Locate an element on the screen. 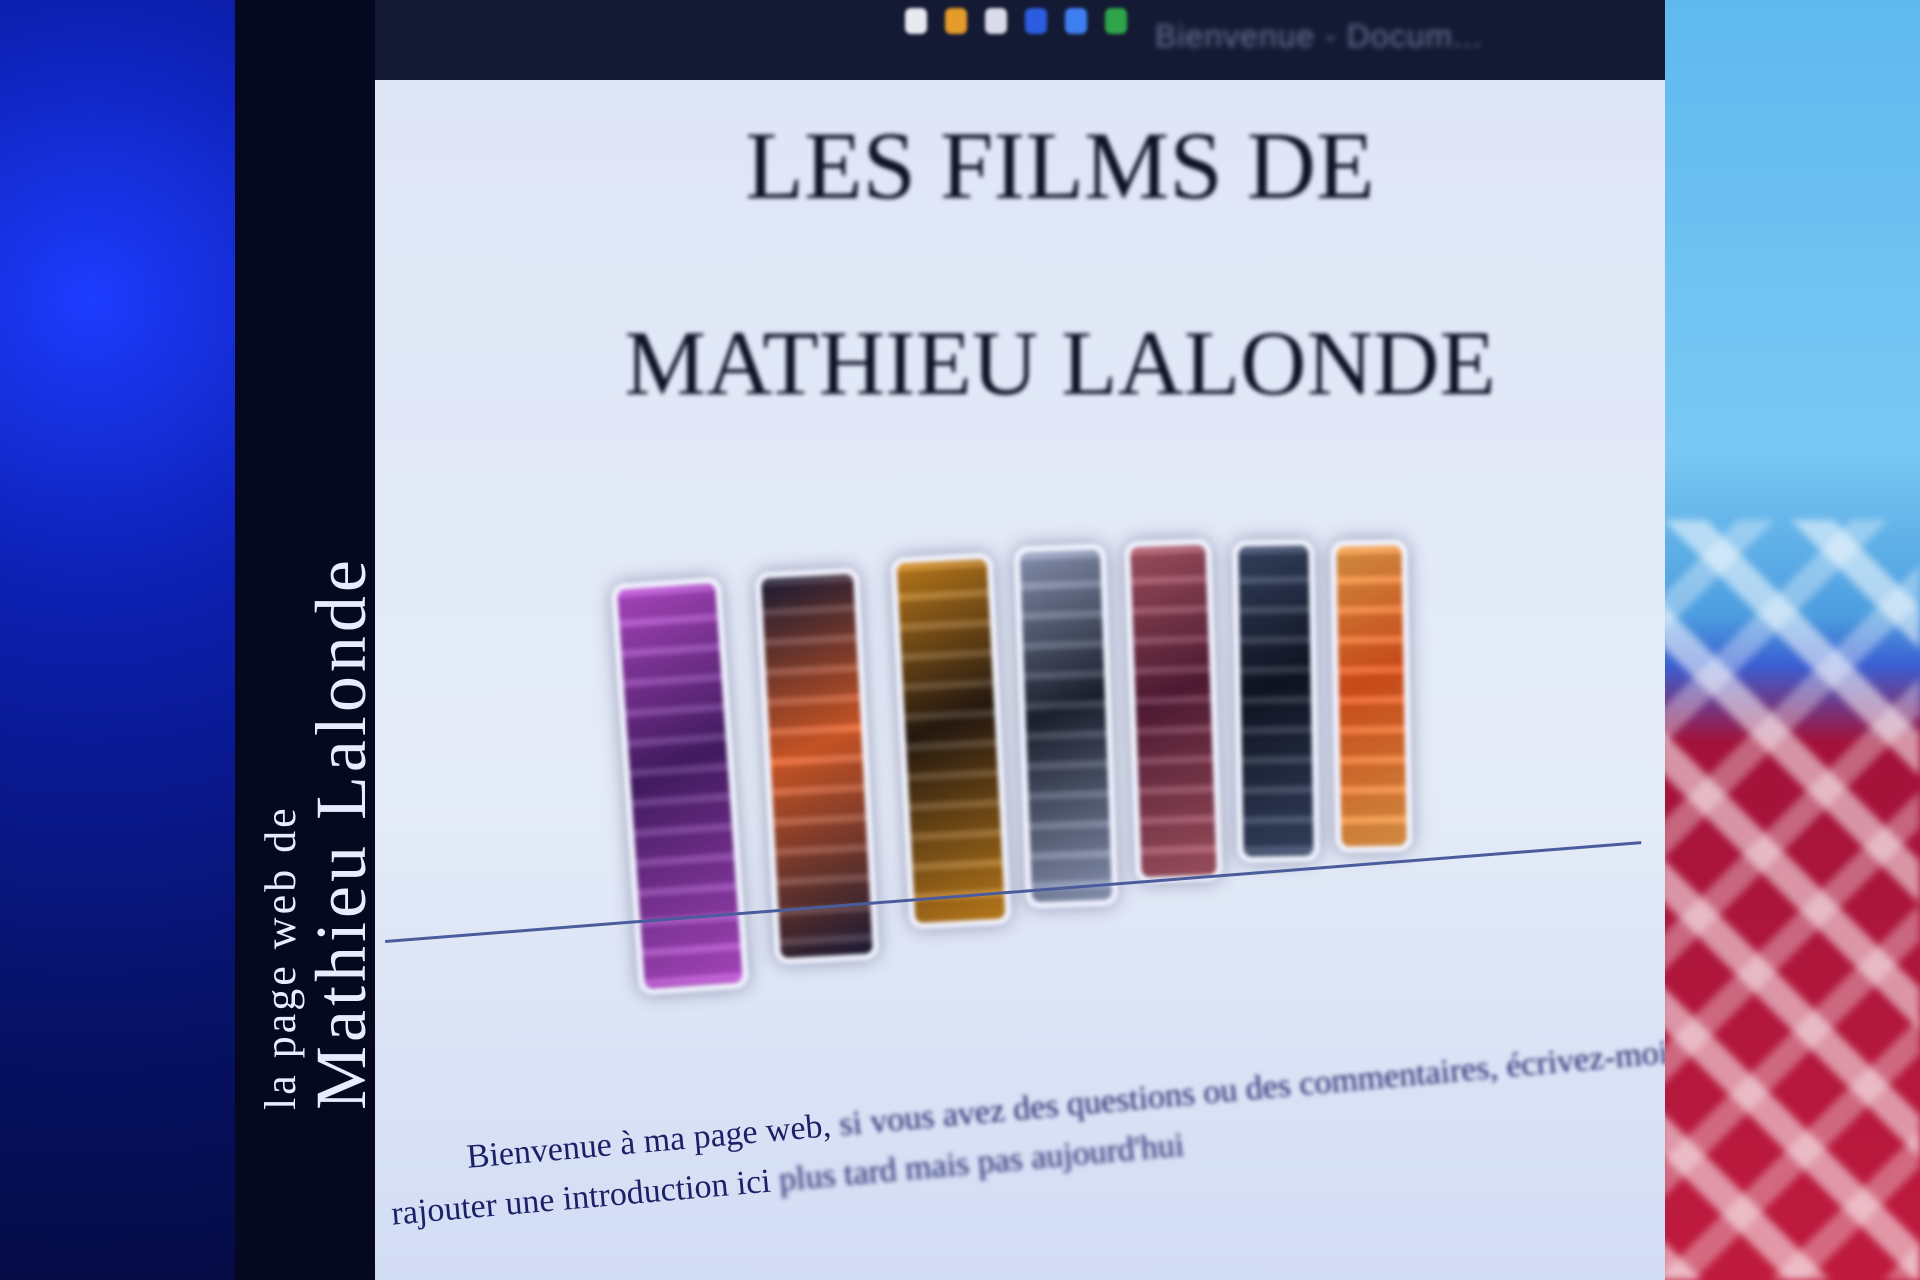  dvd-cover-5-art is located at coordinates (1173, 711).